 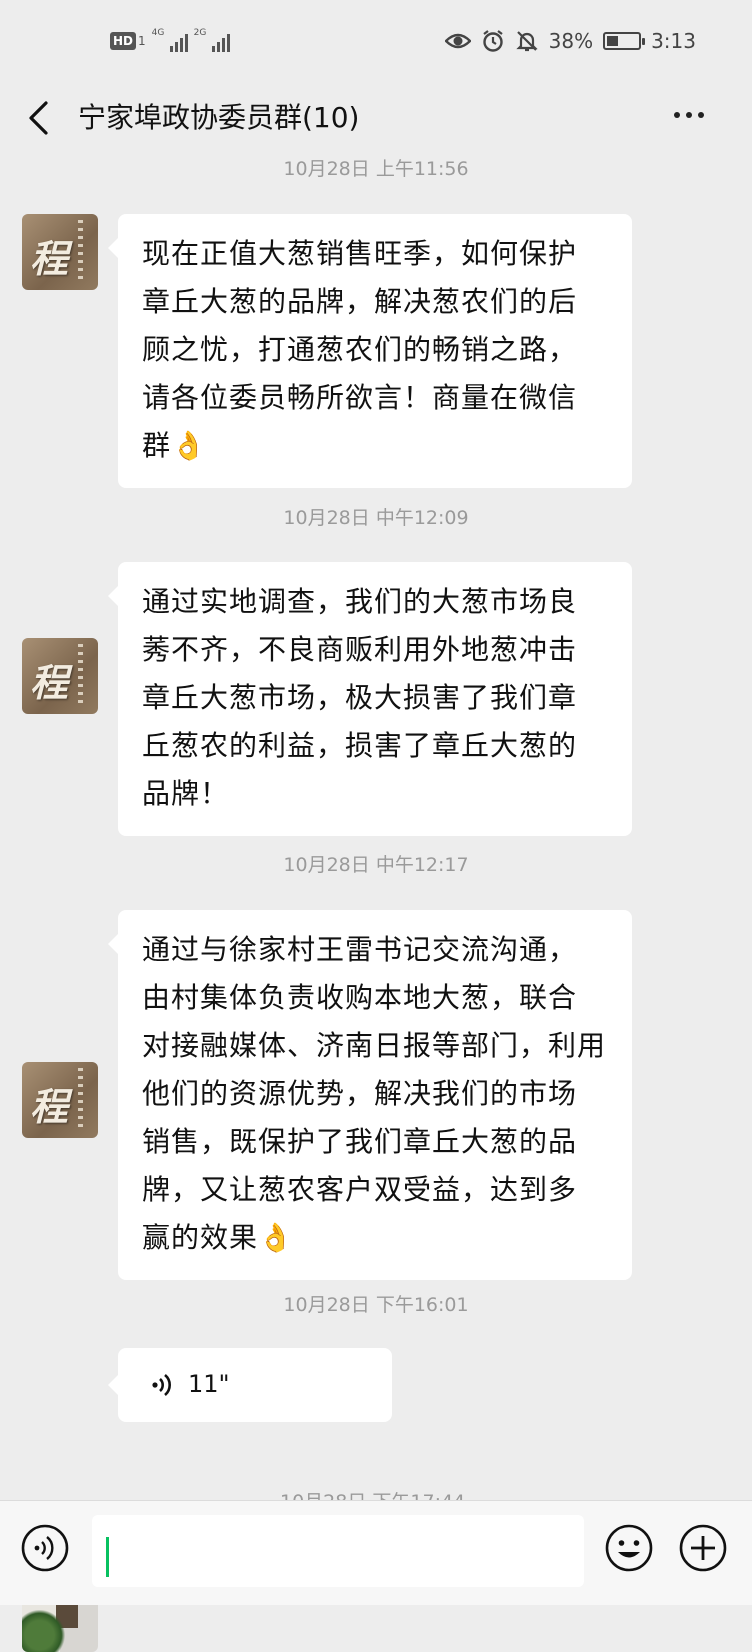 What do you see at coordinates (613, 41) in the screenshot?
I see `battery-fill` at bounding box center [613, 41].